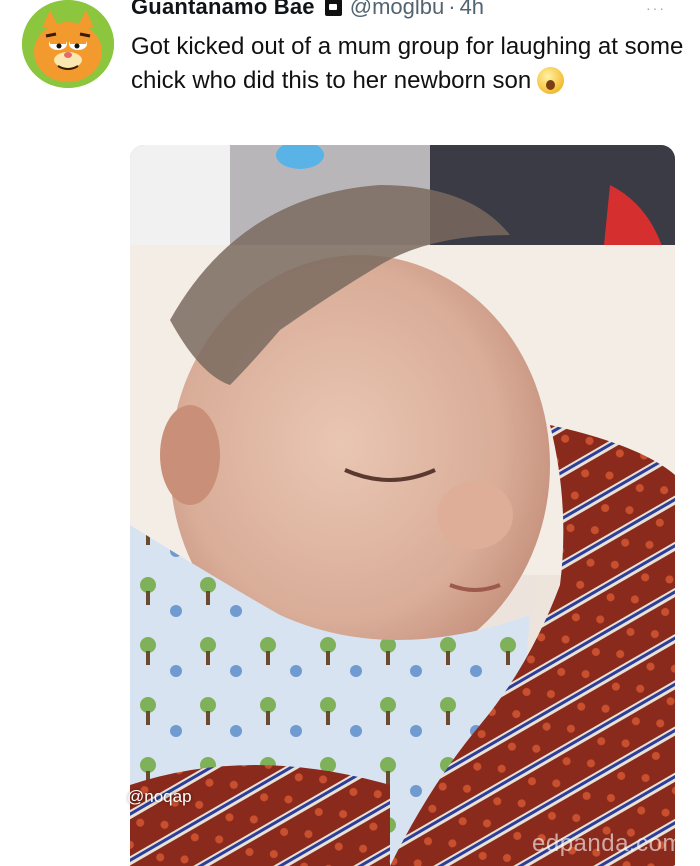 This screenshot has width=700, height=866. What do you see at coordinates (472, 10) in the screenshot?
I see `timestamp: 4h` at bounding box center [472, 10].